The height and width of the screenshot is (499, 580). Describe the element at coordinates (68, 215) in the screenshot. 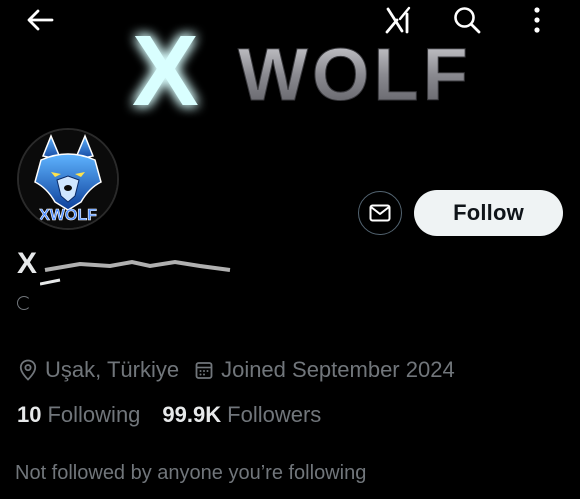

I see `avatar-logo-text: XWOLF` at that location.